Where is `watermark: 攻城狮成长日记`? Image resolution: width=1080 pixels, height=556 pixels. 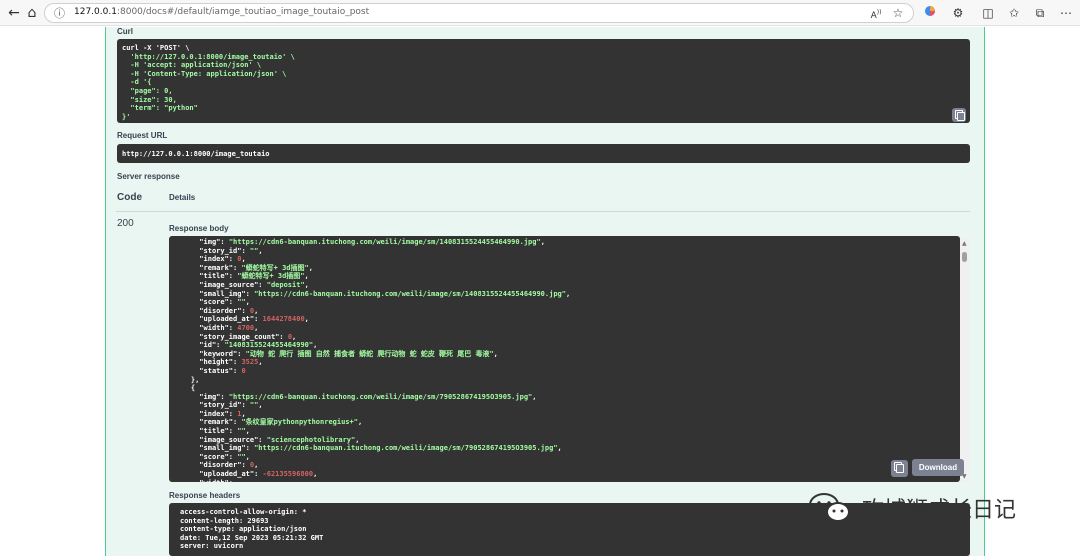 watermark: 攻城狮成长日记 is located at coordinates (912, 508).